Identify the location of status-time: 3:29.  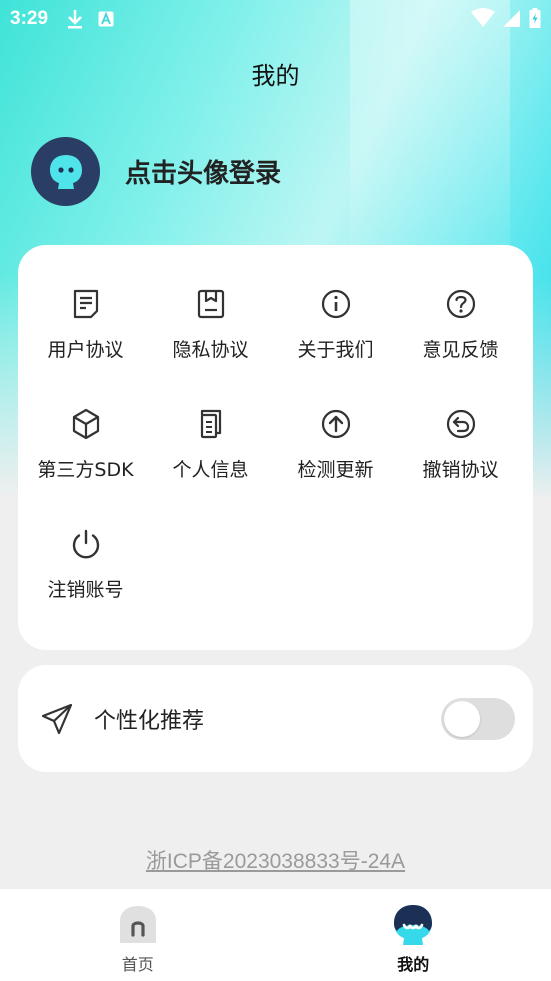
(29, 18).